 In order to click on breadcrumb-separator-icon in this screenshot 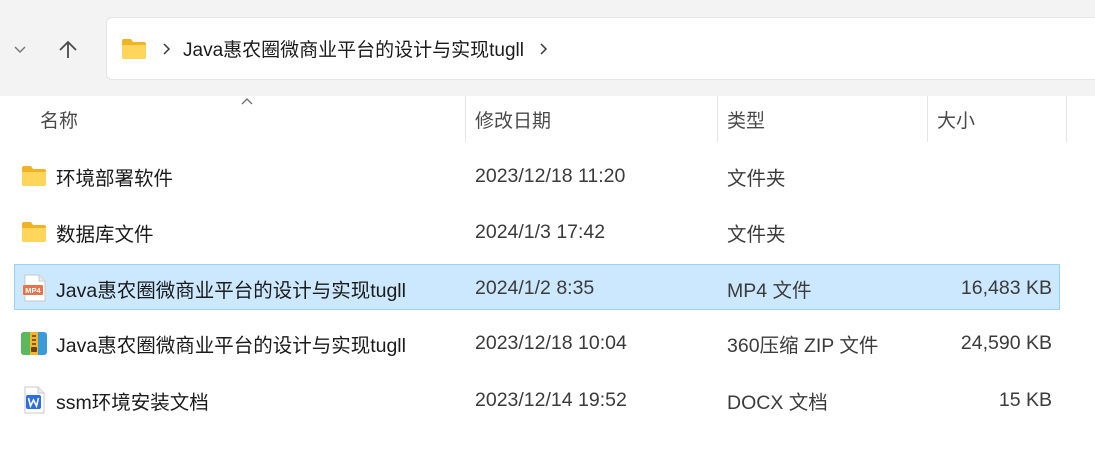, I will do `click(166, 49)`.